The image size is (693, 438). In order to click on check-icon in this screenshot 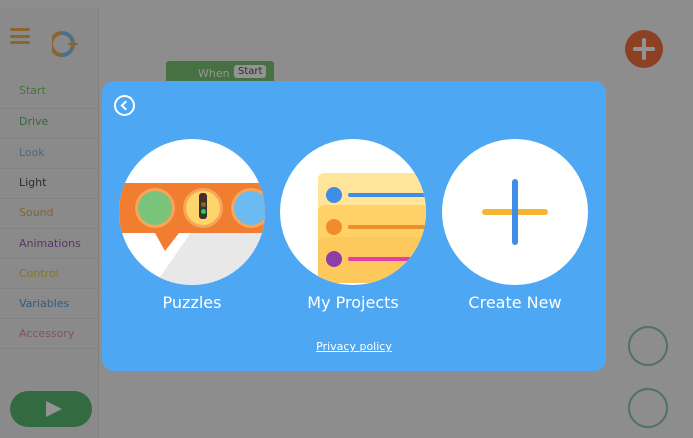, I will do `click(334, 195)`.